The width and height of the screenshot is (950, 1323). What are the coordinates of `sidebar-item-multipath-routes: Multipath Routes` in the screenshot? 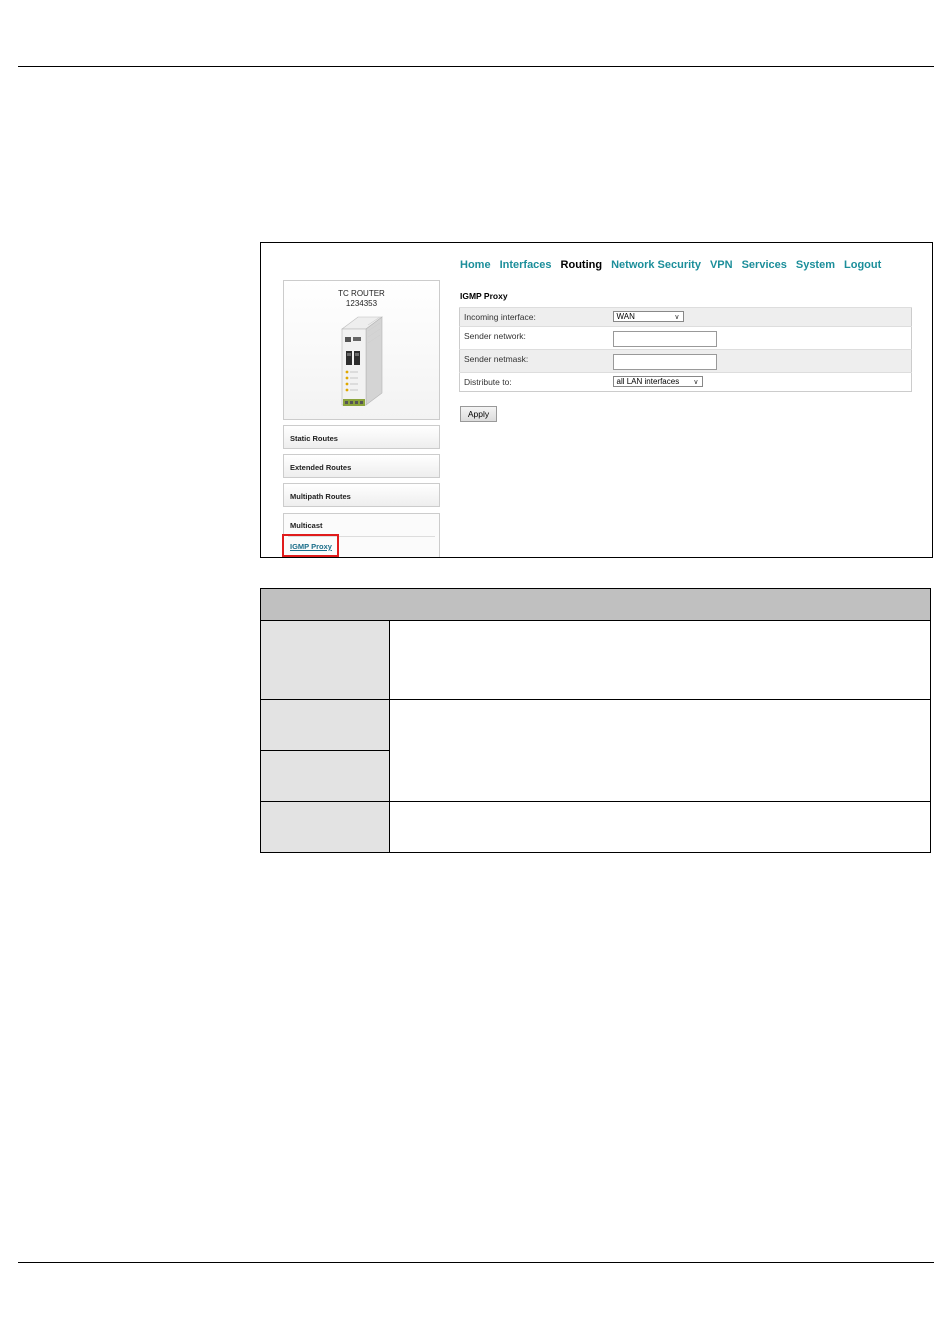 It's located at (361, 495).